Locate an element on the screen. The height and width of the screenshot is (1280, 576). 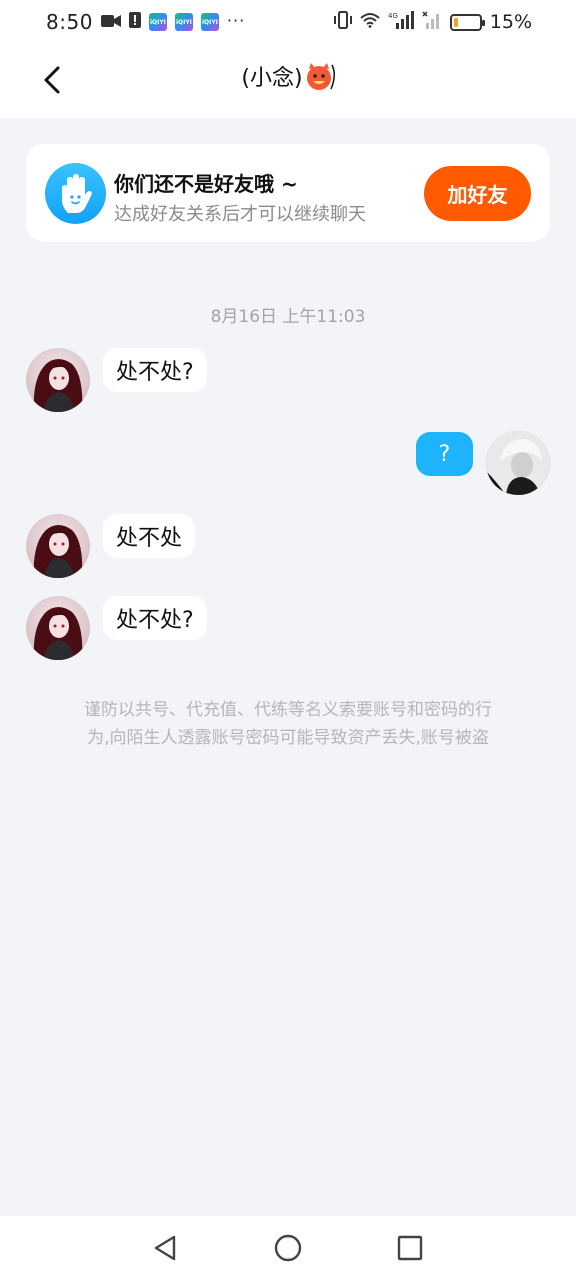
signal-no-service-icon is located at coordinates (432, 22).